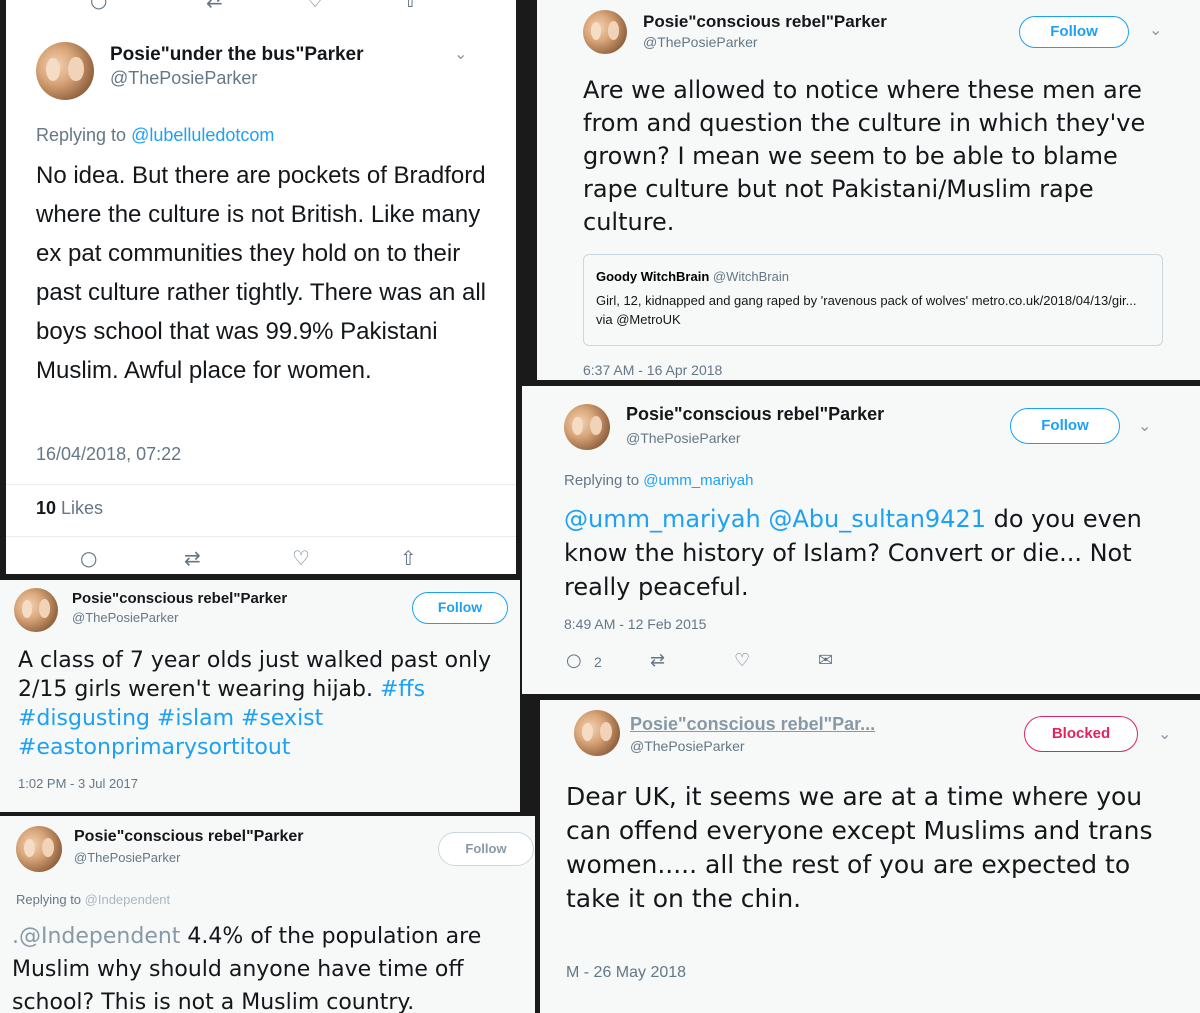 Image resolution: width=1200 pixels, height=1013 pixels. I want to click on blocked-button: Blocked, so click(1081, 734).